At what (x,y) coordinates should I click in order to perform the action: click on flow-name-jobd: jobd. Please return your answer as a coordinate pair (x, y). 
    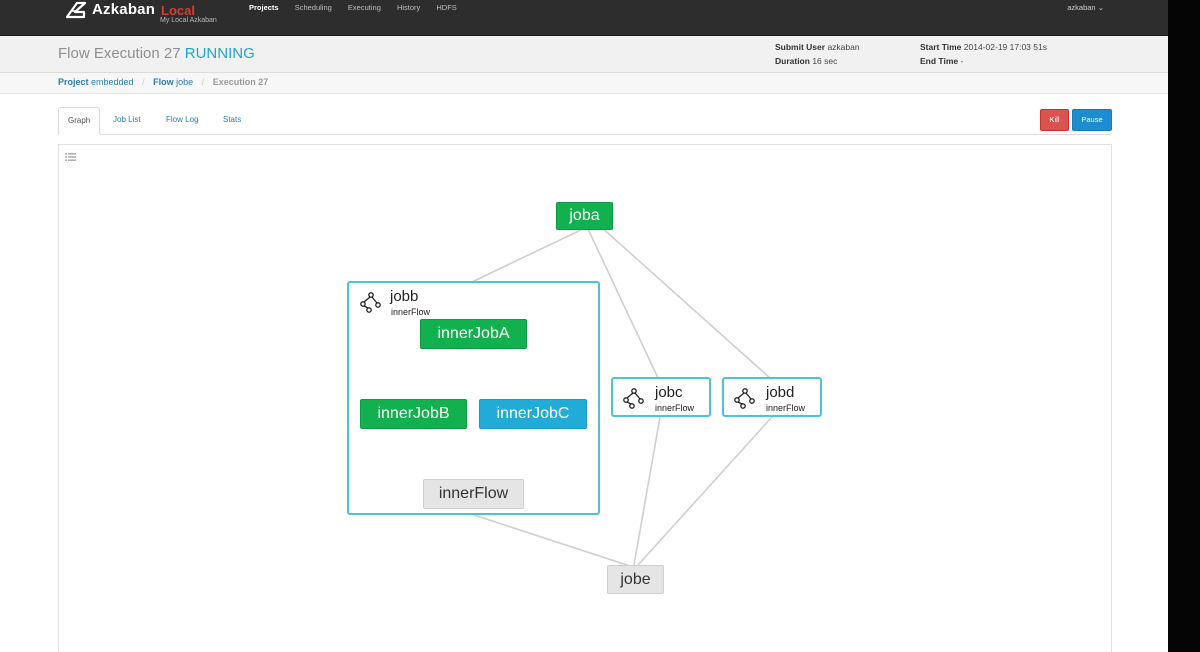
    Looking at the image, I should click on (780, 392).